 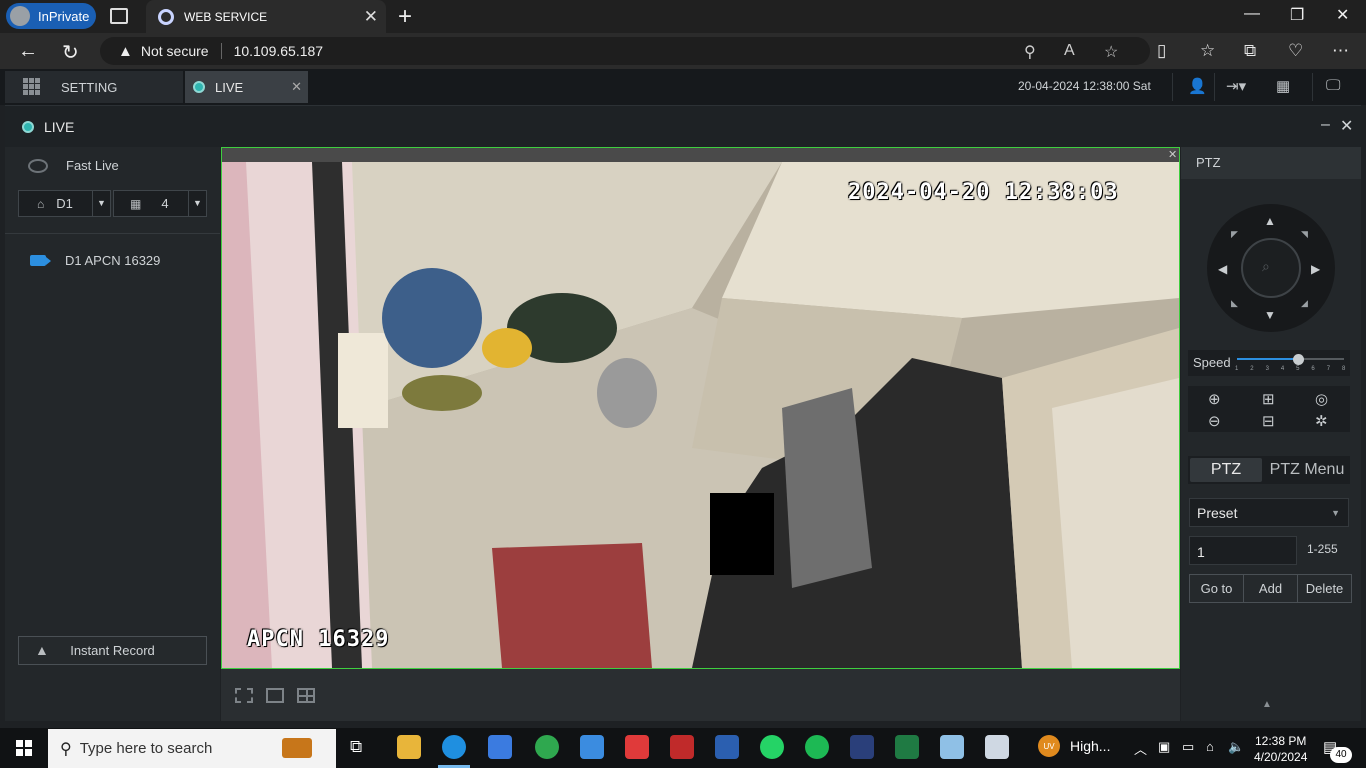 I want to click on osd-timestamp: 2024-04-20 12:38:03, so click(x=983, y=192).